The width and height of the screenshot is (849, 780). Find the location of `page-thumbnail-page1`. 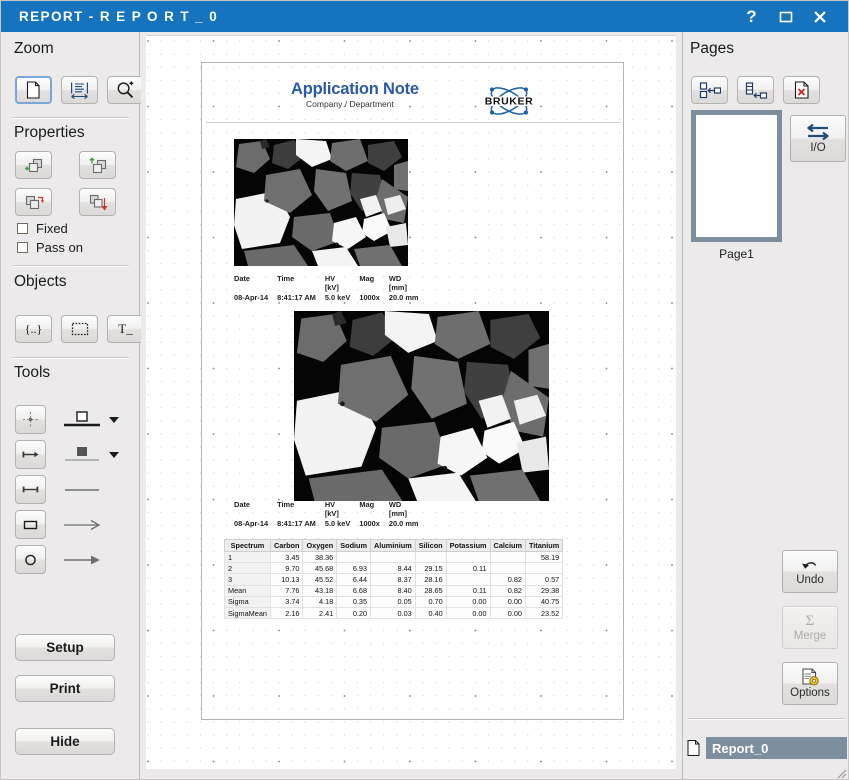

page-thumbnail-page1 is located at coordinates (736, 176).